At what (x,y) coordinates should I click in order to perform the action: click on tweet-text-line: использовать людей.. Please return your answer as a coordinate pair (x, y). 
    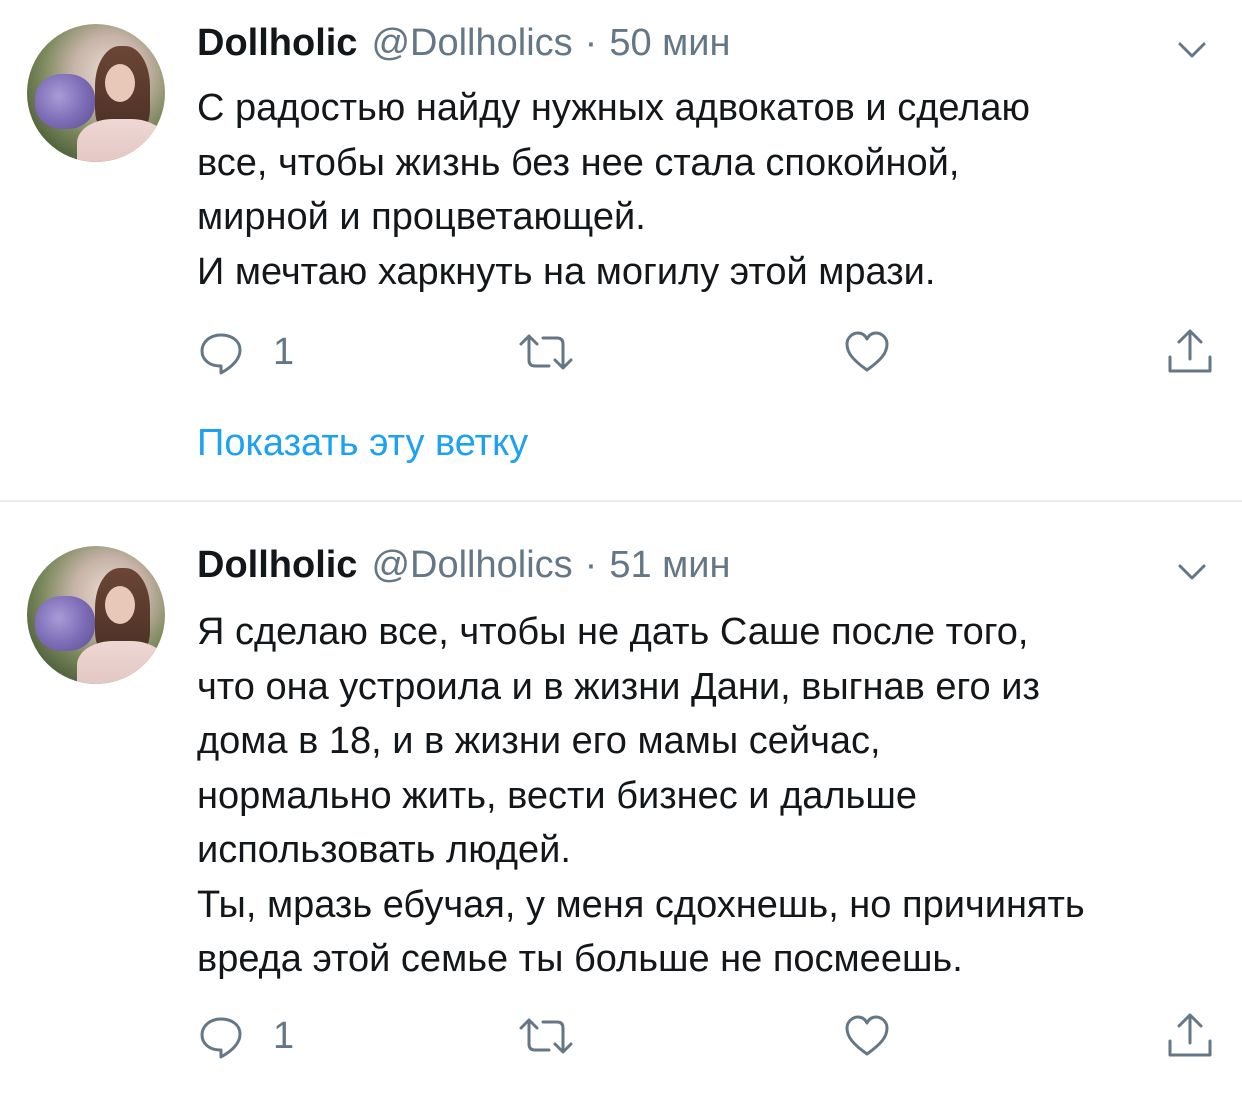
    Looking at the image, I should click on (384, 850).